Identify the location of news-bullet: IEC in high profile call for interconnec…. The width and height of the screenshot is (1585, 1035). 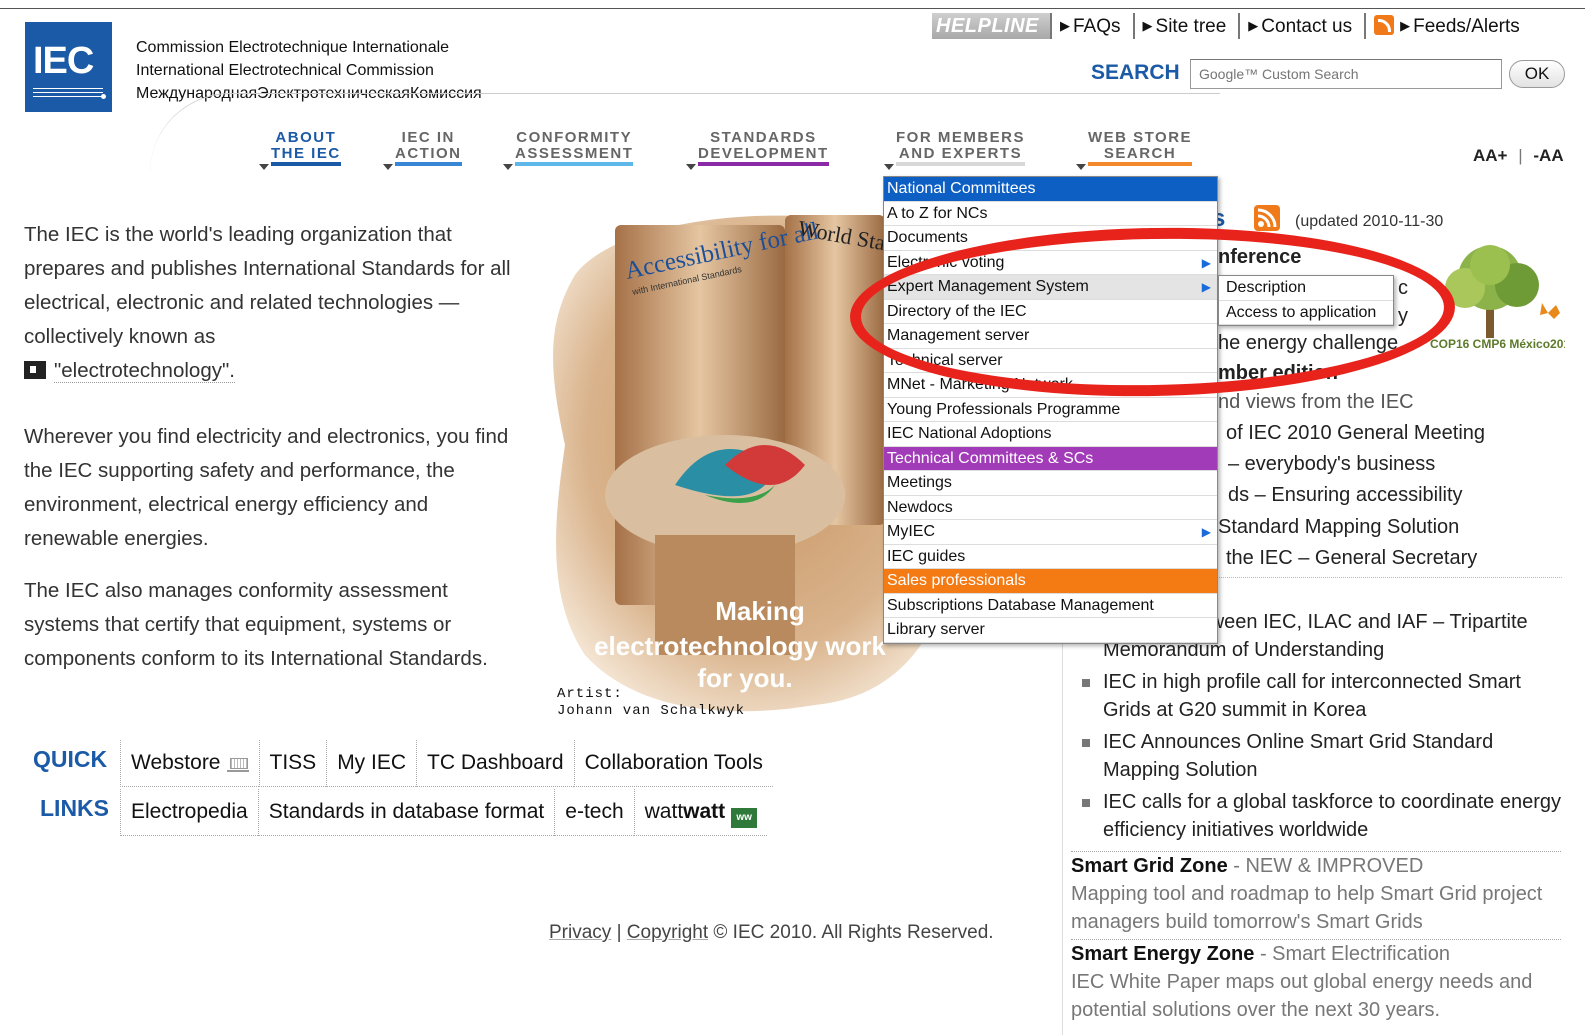
(1325, 696).